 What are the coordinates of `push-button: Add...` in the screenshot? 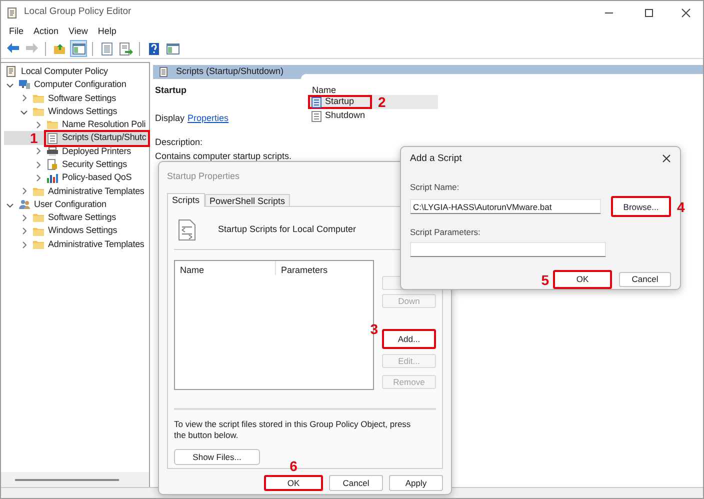 It's located at (409, 339).